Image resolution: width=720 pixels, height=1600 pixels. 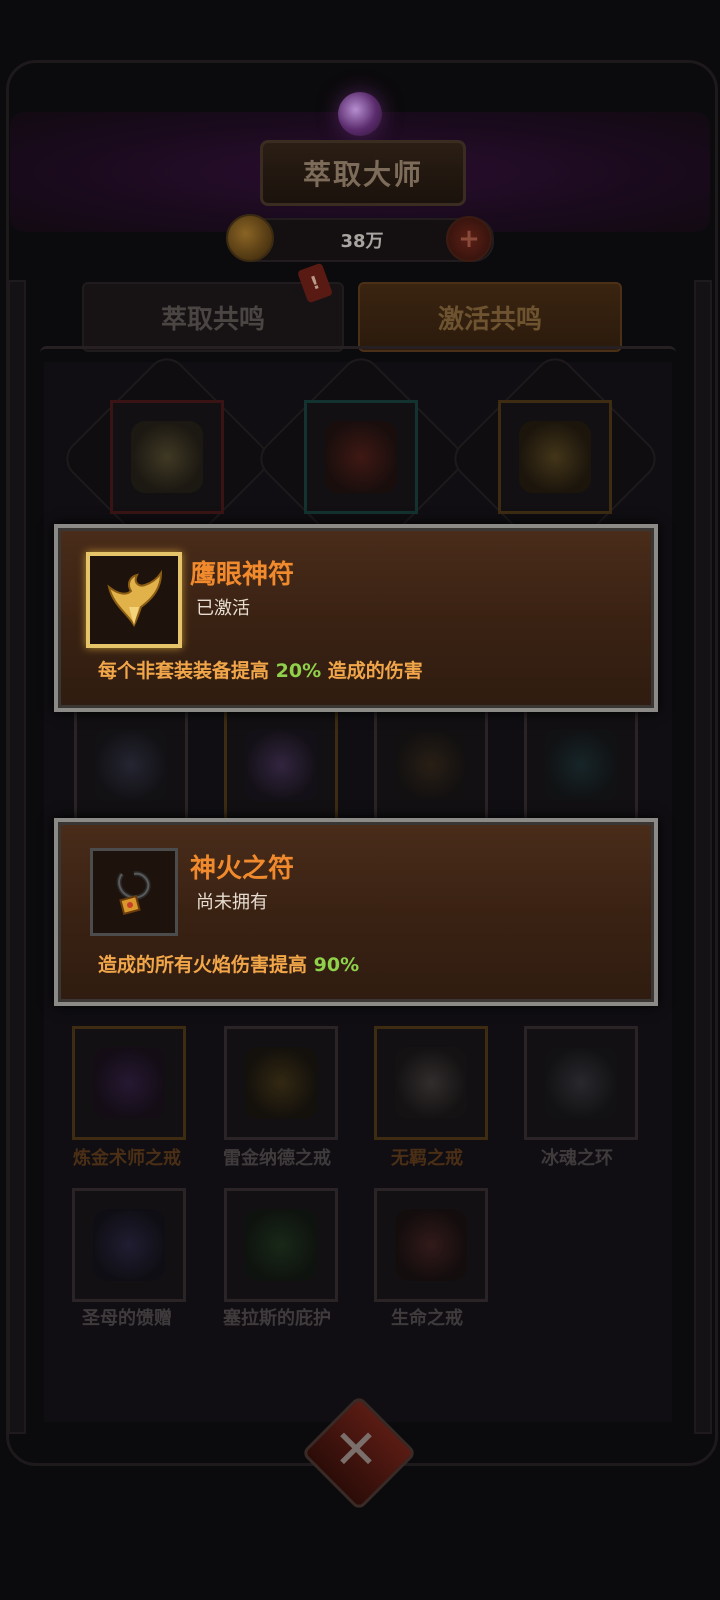 I want to click on golden-wing-icon, so click(x=555, y=457).